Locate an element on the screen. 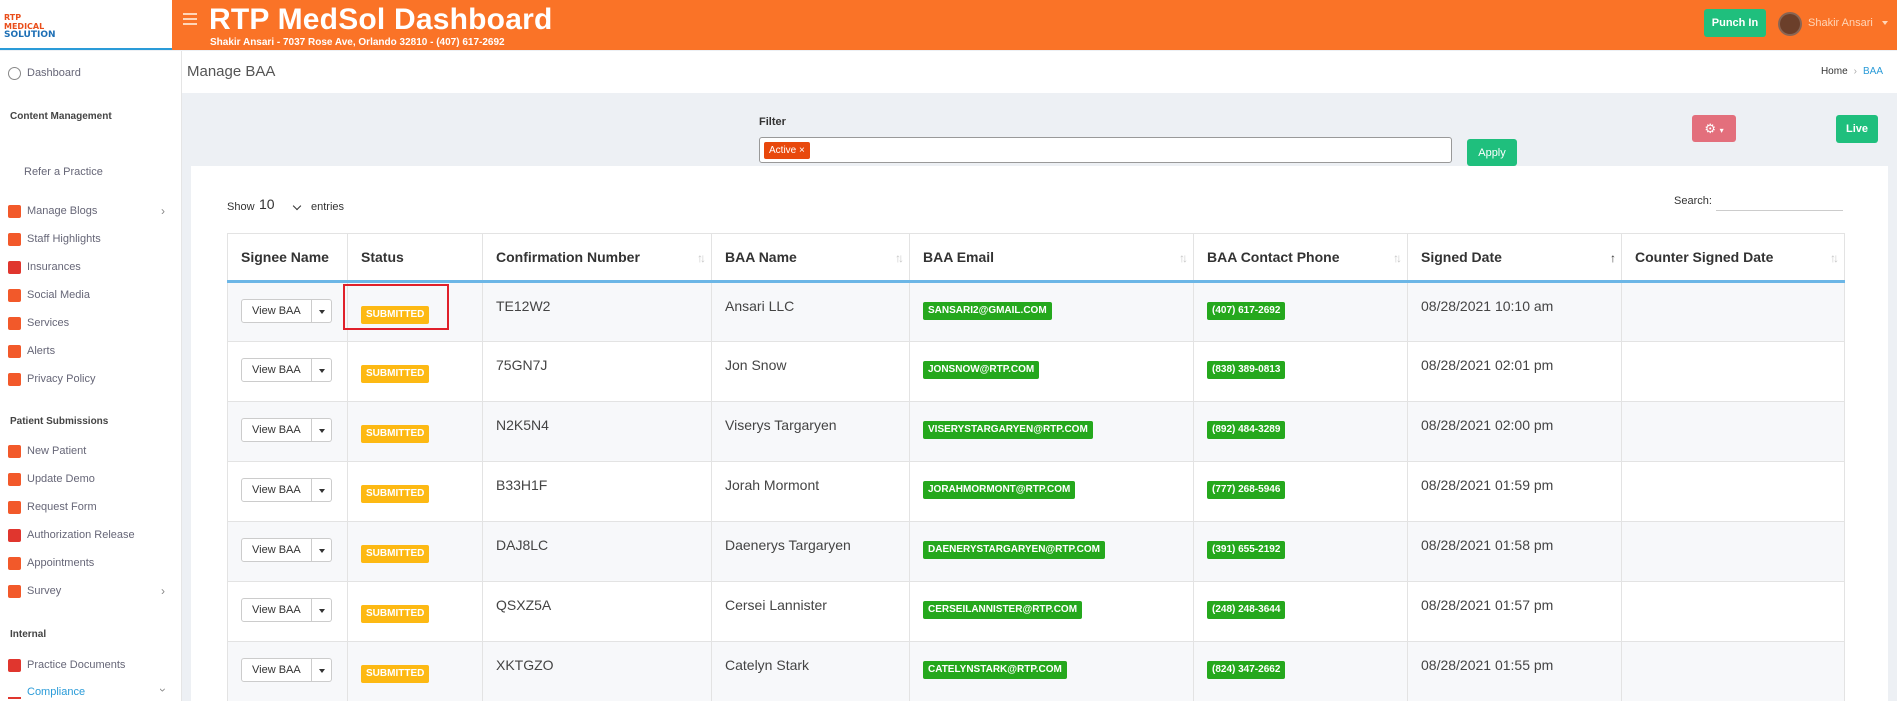 Image resolution: width=1897 pixels, height=701 pixels. cell-phone: (892) 484-3289 is located at coordinates (1300, 431).